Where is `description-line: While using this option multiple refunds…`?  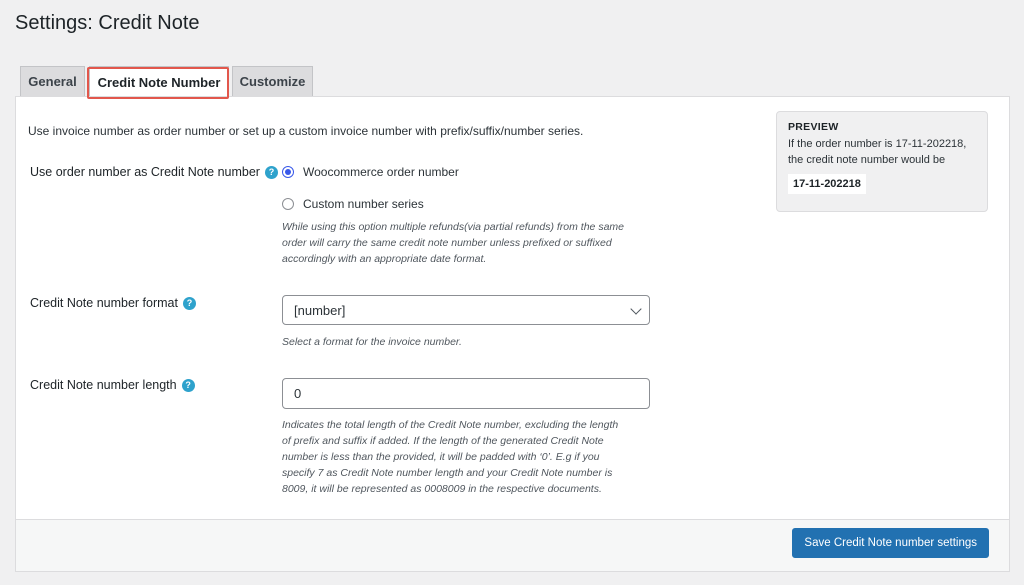 description-line: While using this option multiple refunds… is located at coordinates (453, 227).